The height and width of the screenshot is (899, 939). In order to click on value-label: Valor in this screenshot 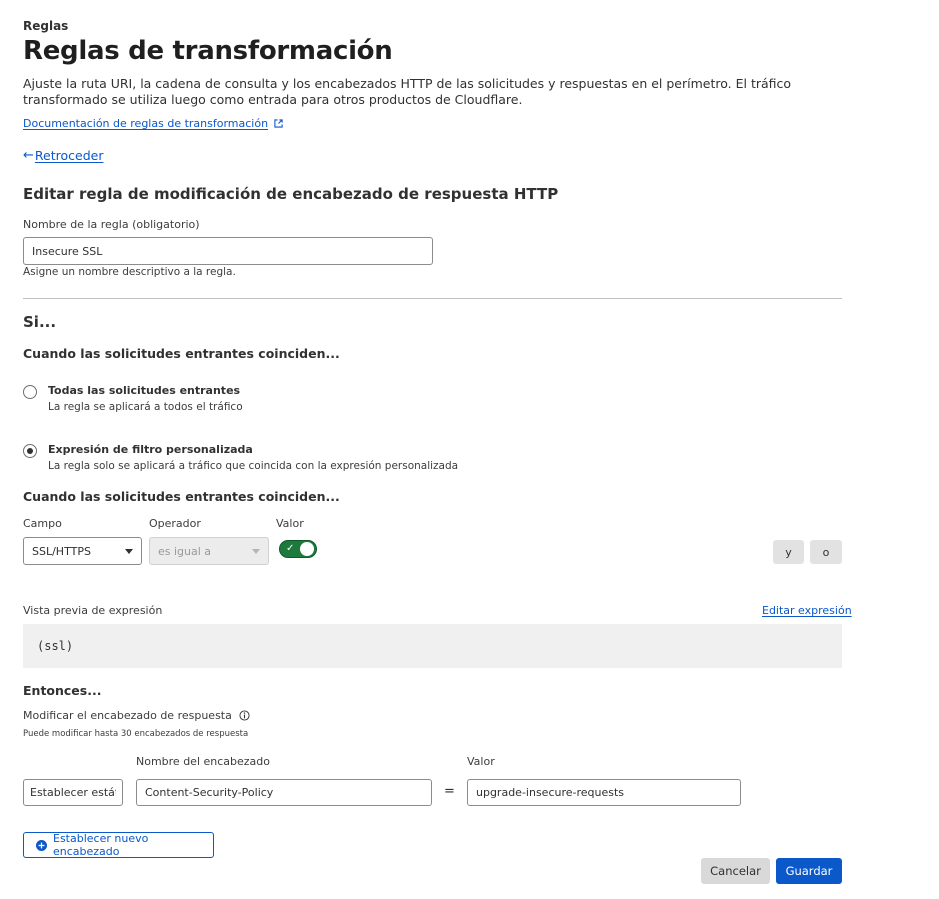, I will do `click(290, 523)`.